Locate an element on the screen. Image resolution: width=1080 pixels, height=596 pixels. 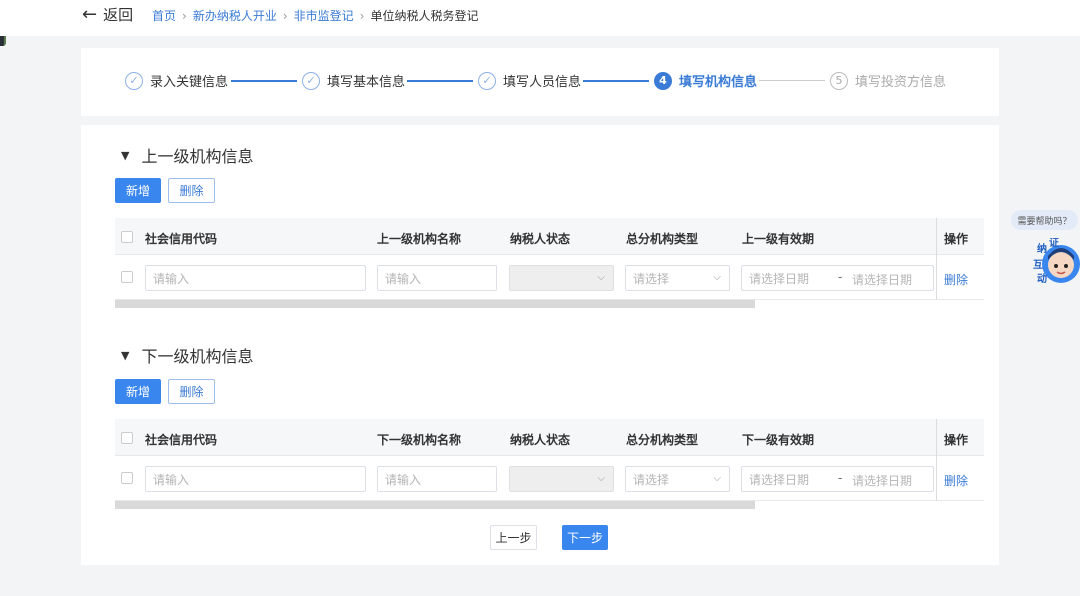
step-3: ✓ 填写人员信息 is located at coordinates (529, 80).